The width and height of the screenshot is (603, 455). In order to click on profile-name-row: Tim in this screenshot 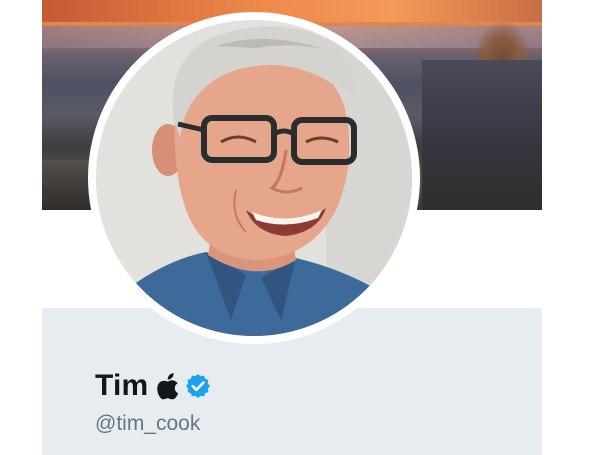, I will do `click(153, 386)`.